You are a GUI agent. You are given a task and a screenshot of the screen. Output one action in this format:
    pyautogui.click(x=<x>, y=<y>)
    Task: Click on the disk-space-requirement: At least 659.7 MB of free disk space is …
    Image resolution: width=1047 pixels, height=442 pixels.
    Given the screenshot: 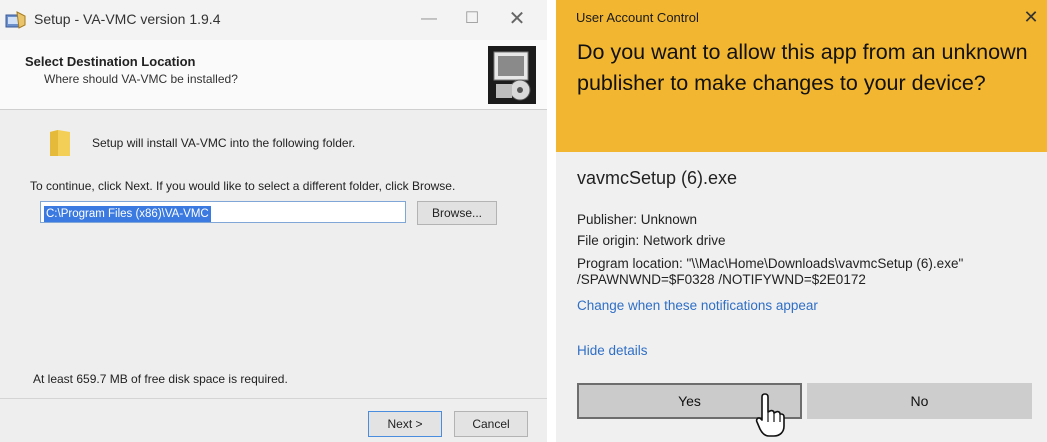 What is the action you would take?
    pyautogui.click(x=160, y=379)
    